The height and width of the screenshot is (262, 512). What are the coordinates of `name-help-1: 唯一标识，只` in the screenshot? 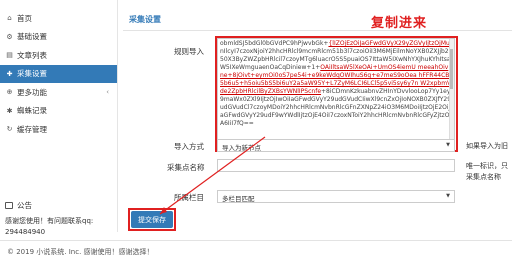 It's located at (487, 166).